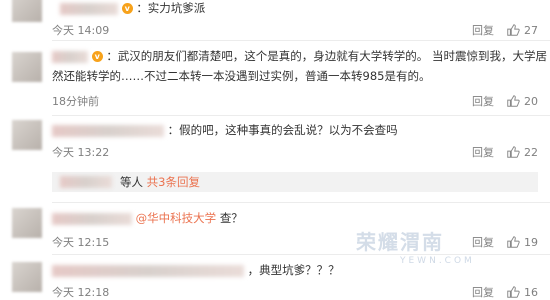 Image resolution: width=550 pixels, height=300 pixels. I want to click on comment-text-row: ，典型坑爹？？？, so click(196, 270).